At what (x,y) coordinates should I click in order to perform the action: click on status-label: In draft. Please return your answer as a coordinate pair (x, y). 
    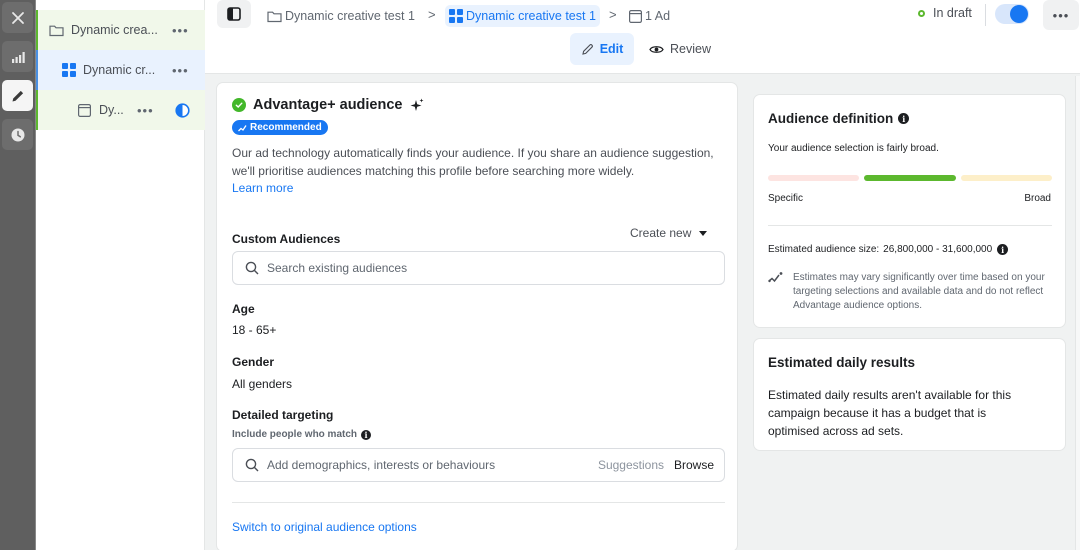
    Looking at the image, I should click on (952, 13).